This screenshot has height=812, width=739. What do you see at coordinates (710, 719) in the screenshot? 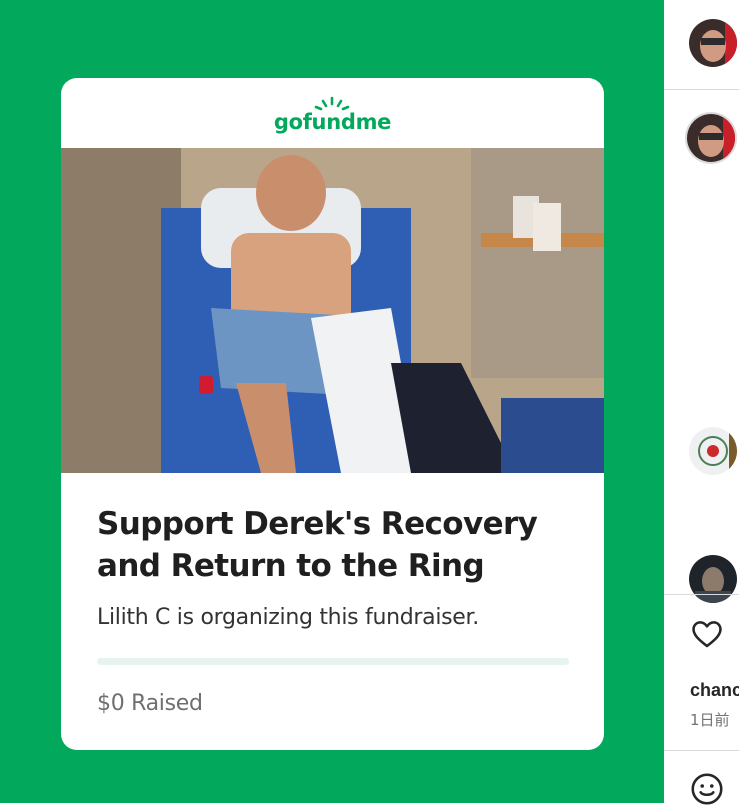
I see `post-timestamp: 1日前` at bounding box center [710, 719].